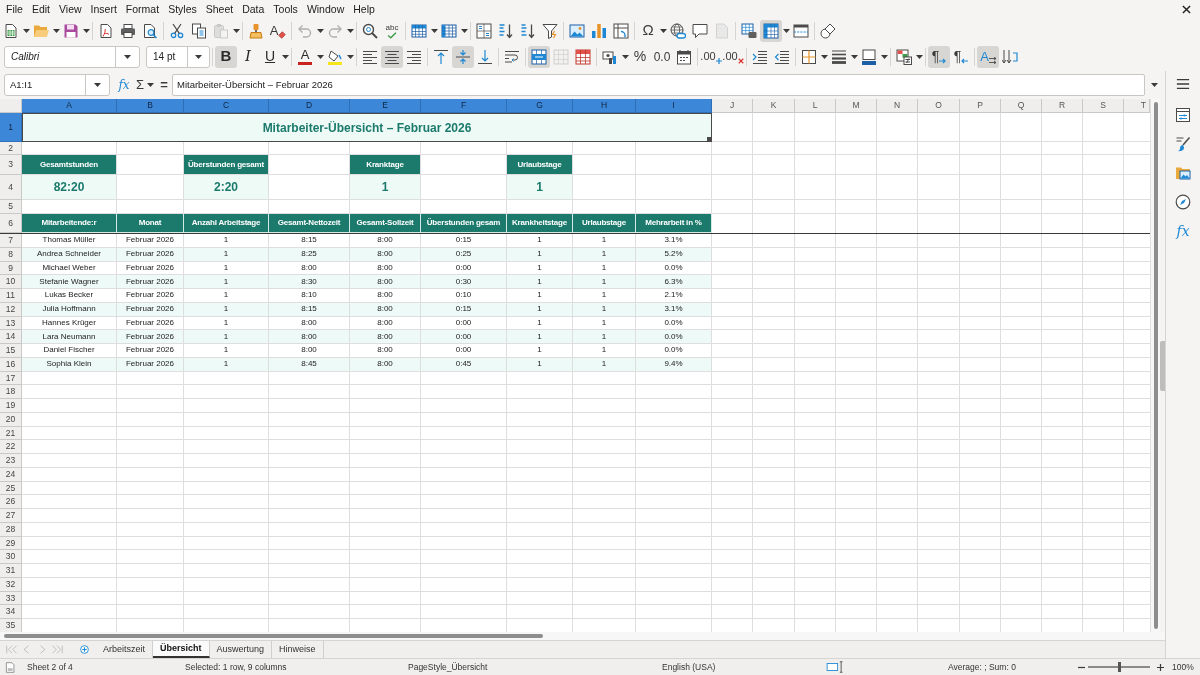  What do you see at coordinates (539, 56) in the screenshot?
I see `merge-center-button` at bounding box center [539, 56].